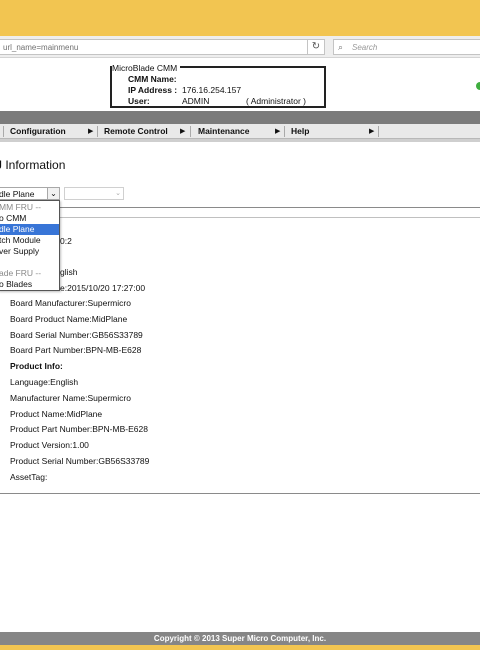 This screenshot has height=650, width=480. Describe the element at coordinates (240, 647) in the screenshot. I see `footer-strip` at that location.